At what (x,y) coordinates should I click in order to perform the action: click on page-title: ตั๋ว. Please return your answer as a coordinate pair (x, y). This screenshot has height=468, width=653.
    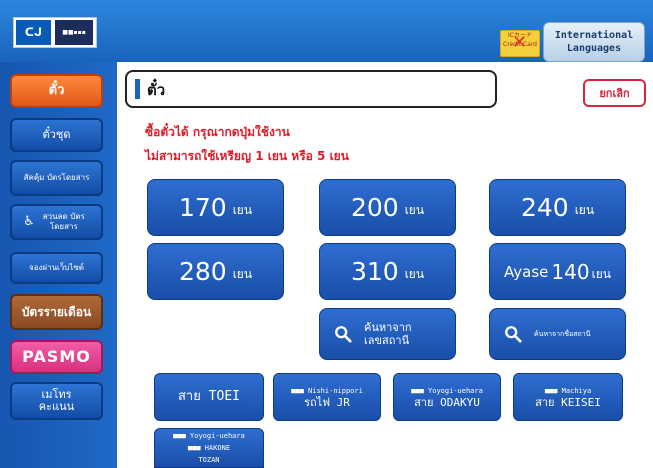
    Looking at the image, I should click on (156, 90).